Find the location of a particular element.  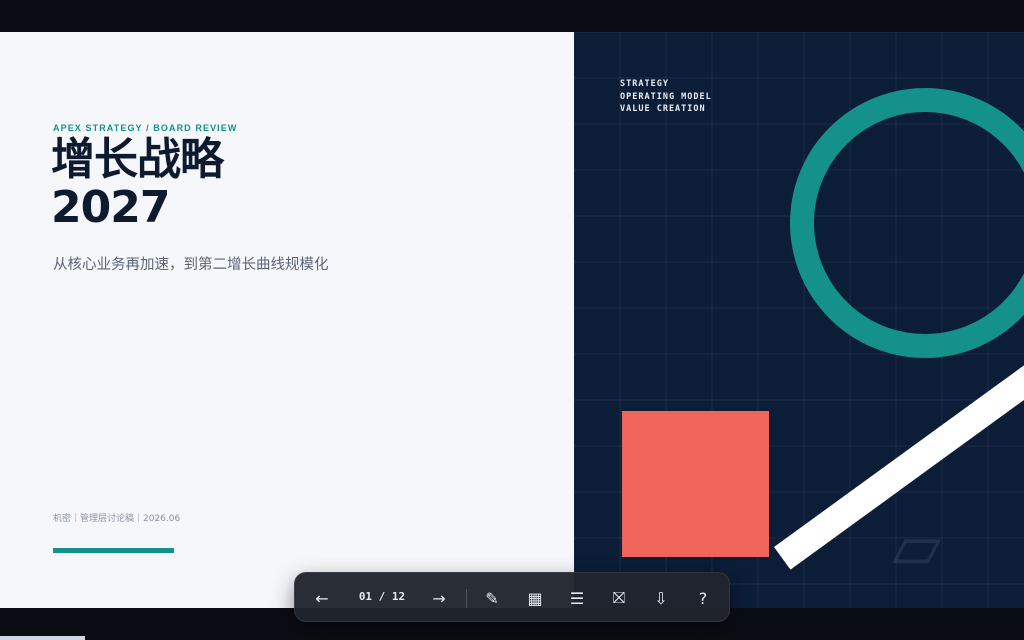

prev-slide-button: ← is located at coordinates (322, 598).